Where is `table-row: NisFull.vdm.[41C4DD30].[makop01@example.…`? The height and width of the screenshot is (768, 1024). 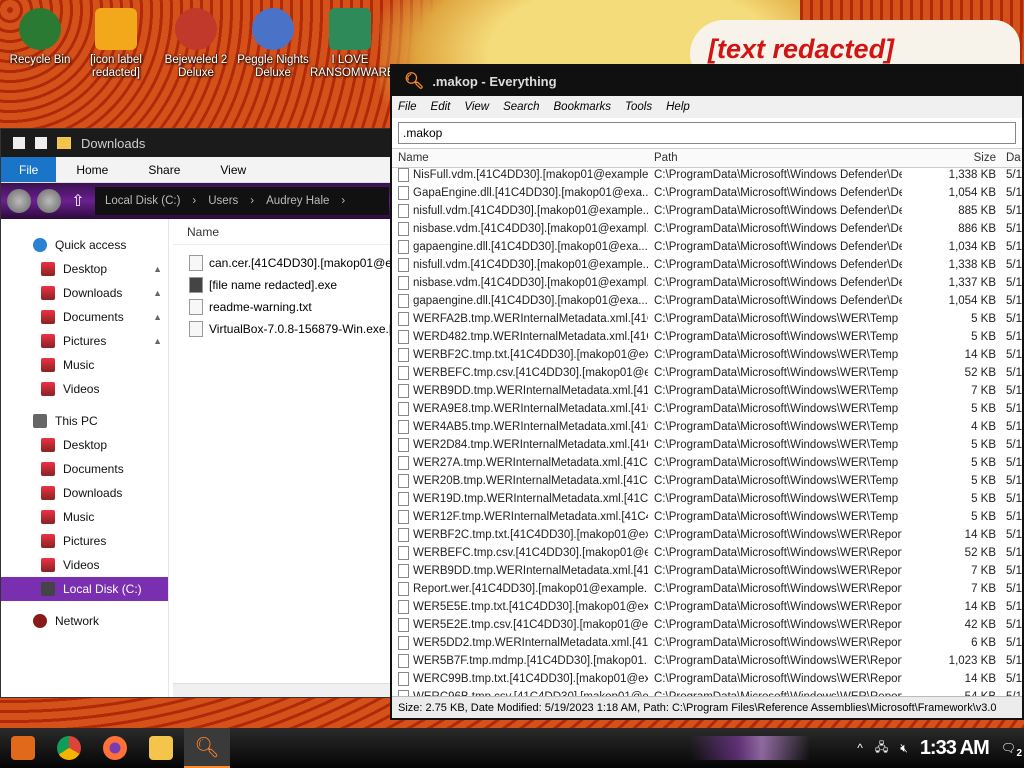 table-row: NisFull.vdm.[41C4DD30].[makop01@example.… is located at coordinates (707, 175).